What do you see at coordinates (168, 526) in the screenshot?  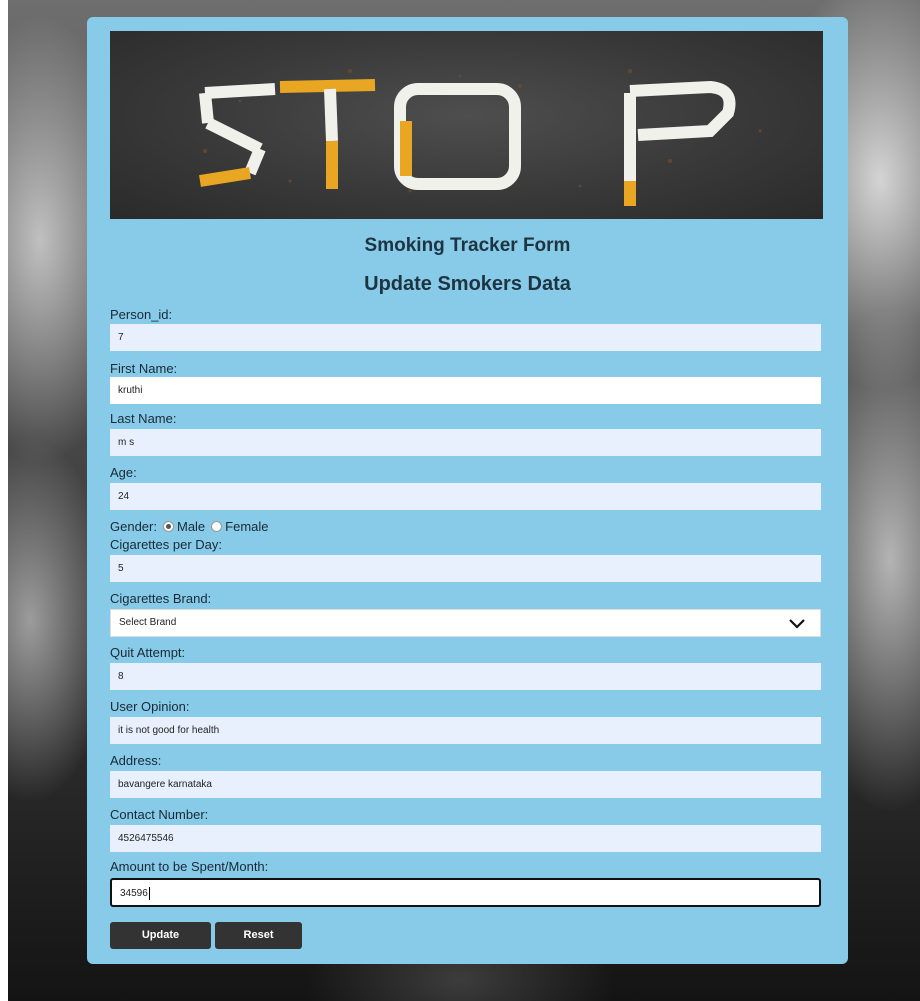 I see `gender-male-radio` at bounding box center [168, 526].